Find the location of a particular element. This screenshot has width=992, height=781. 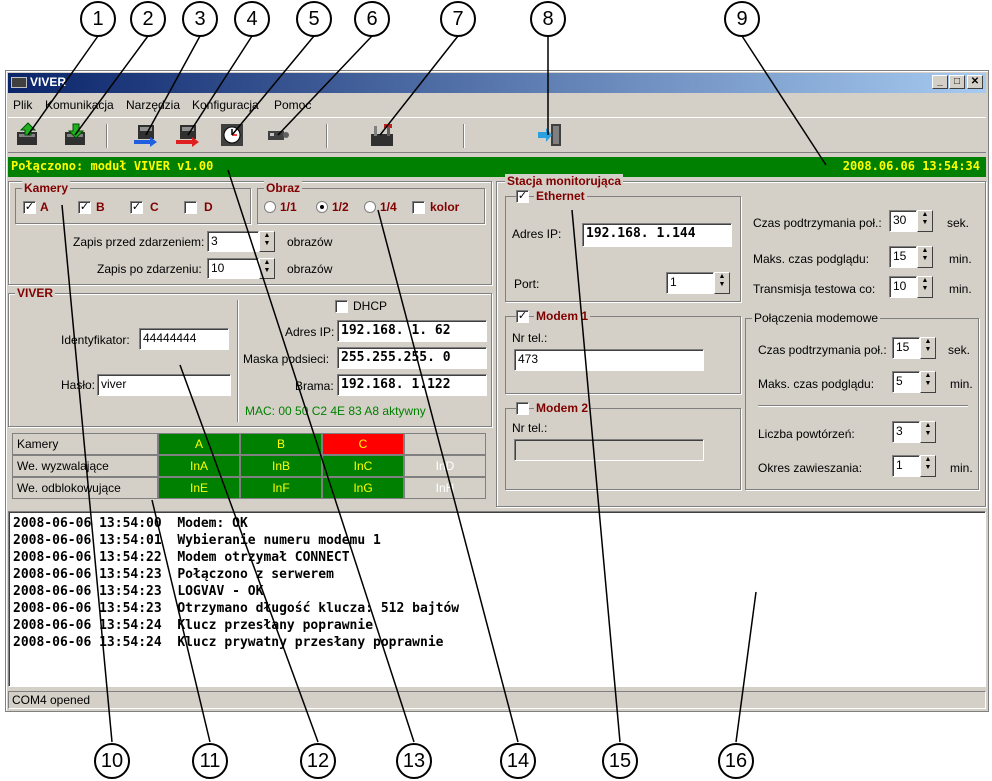

resolution-1-1-radio is located at coordinates (270, 207).